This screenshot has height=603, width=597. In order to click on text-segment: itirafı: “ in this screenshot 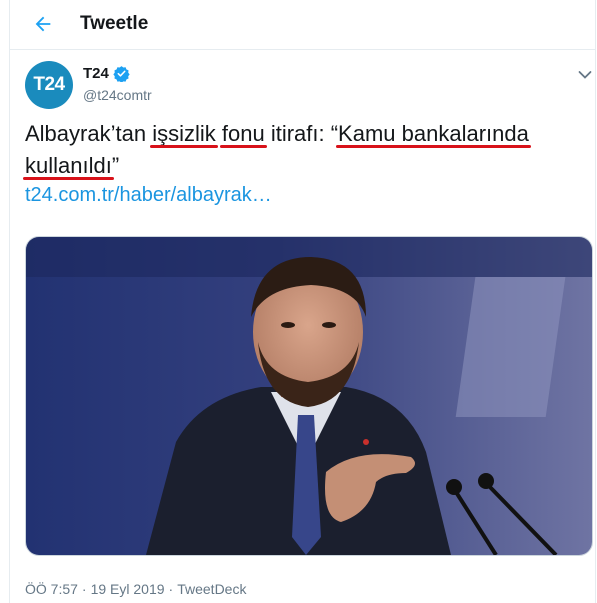, I will do `click(301, 133)`.